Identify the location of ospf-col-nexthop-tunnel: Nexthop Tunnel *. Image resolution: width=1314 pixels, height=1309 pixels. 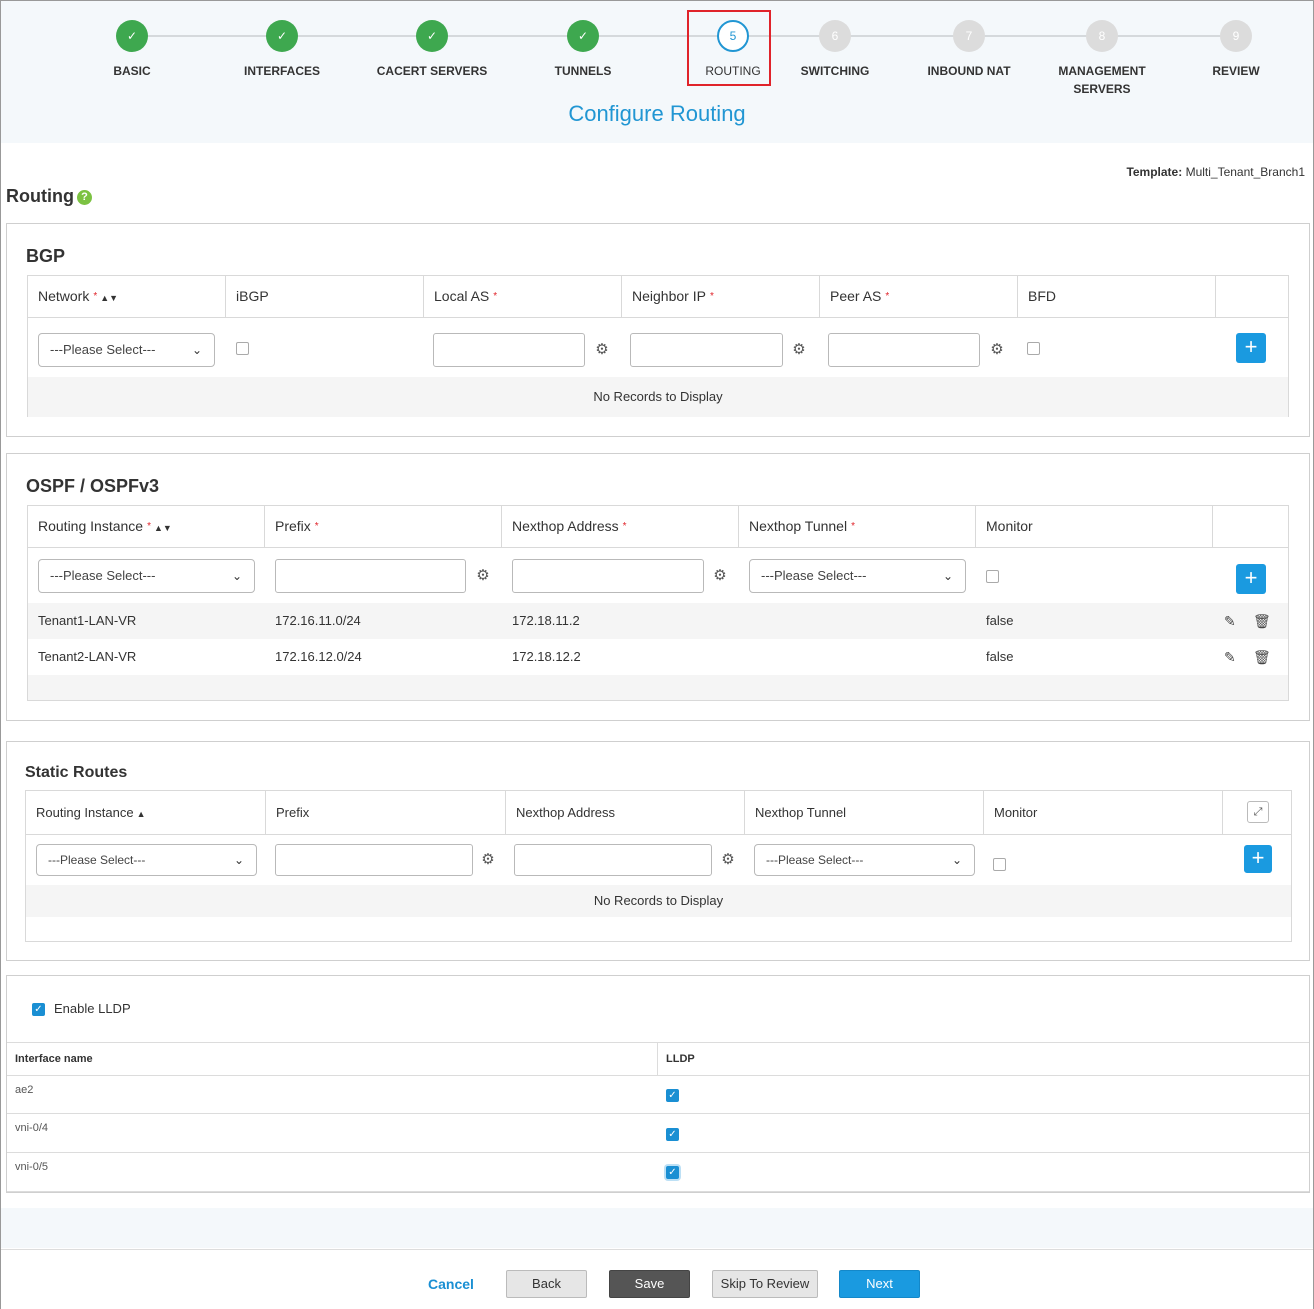
(857, 526).